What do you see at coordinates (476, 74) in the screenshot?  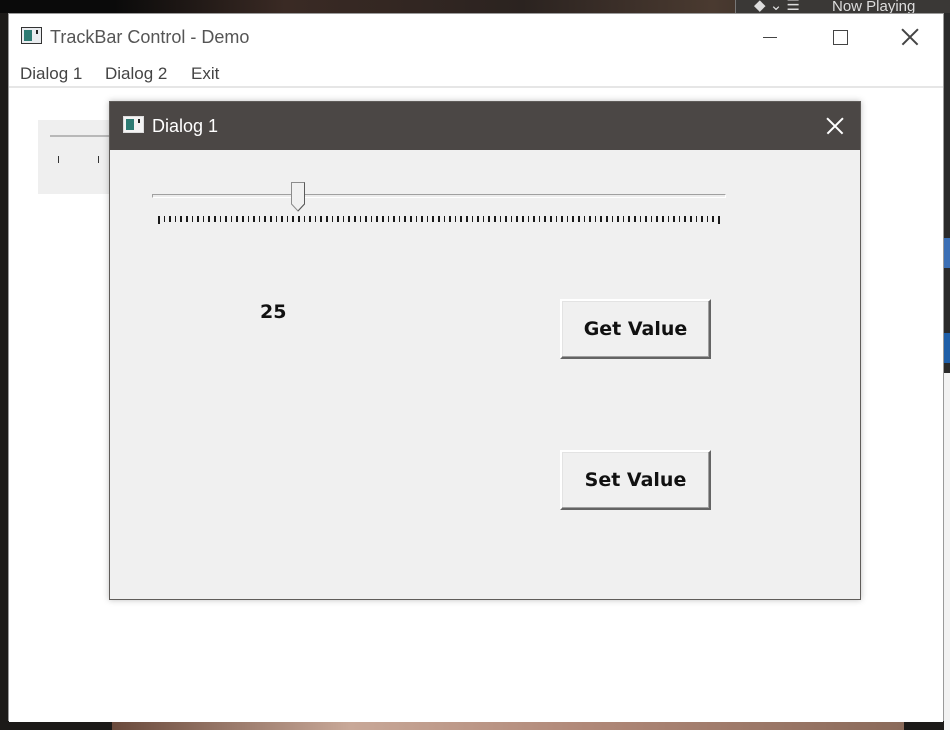 I see `menu-bar: Dialog 1 Dialog 2 Exit` at bounding box center [476, 74].